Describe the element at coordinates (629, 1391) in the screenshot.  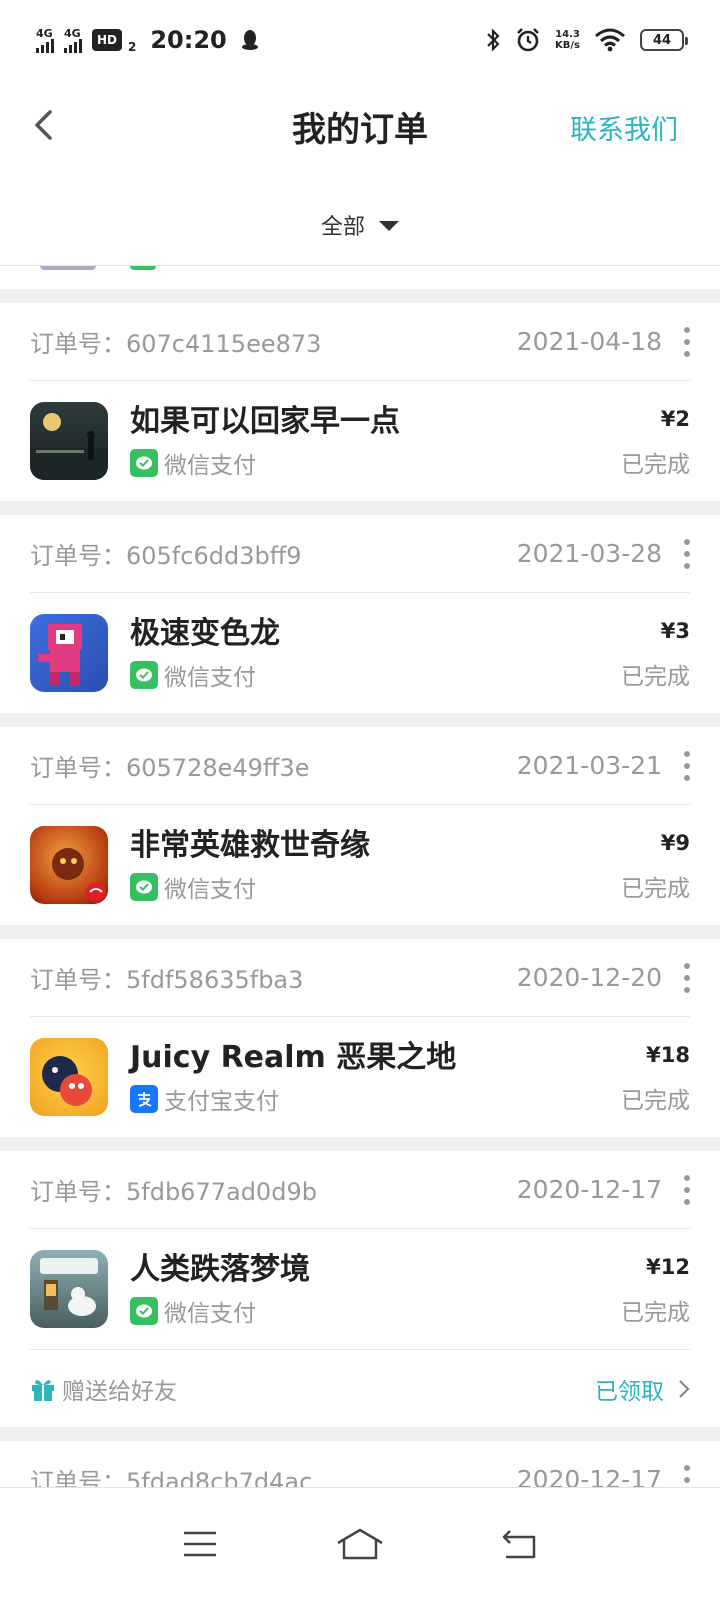
I see `gift-status: 已领取` at that location.